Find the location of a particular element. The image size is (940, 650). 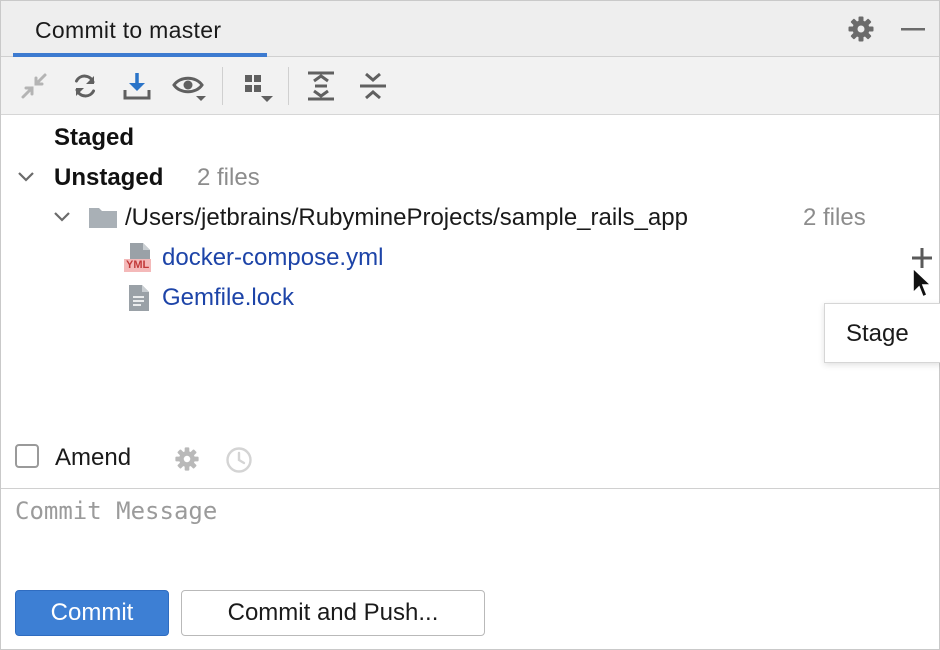

commit-options-gear-icon is located at coordinates (187, 459).